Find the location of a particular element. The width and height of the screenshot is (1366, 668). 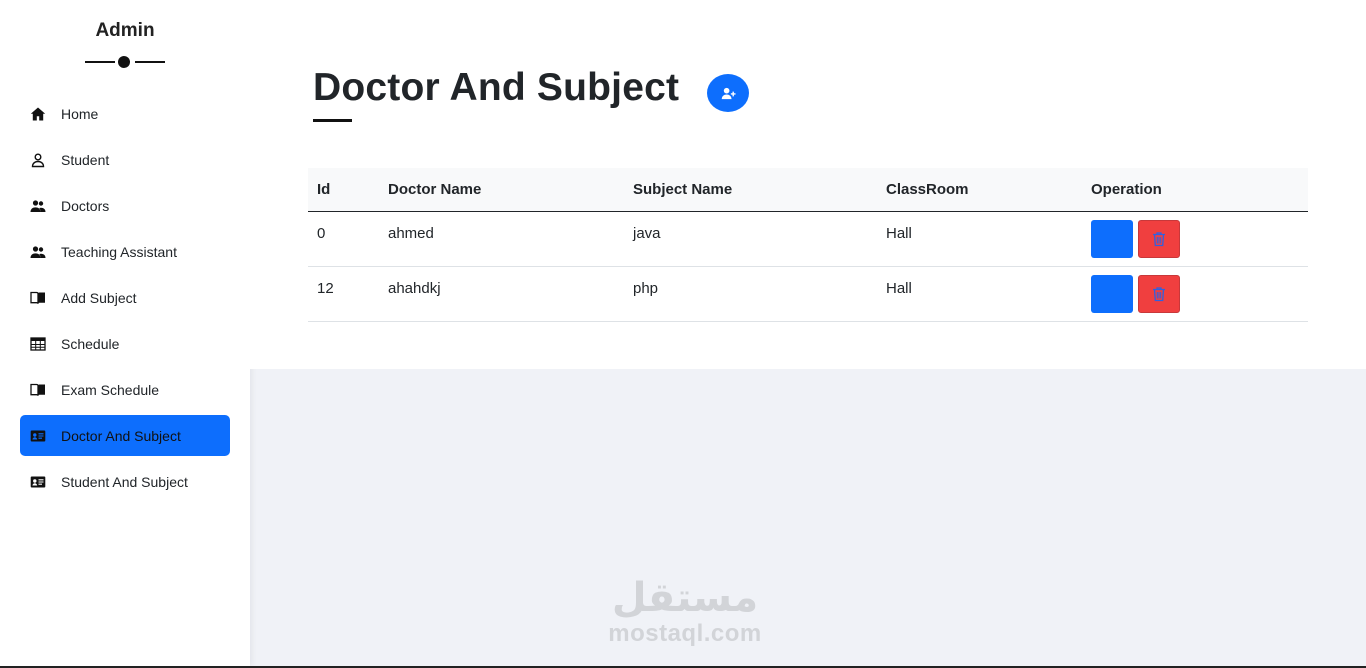

cell-subject-name: java is located at coordinates (647, 233).